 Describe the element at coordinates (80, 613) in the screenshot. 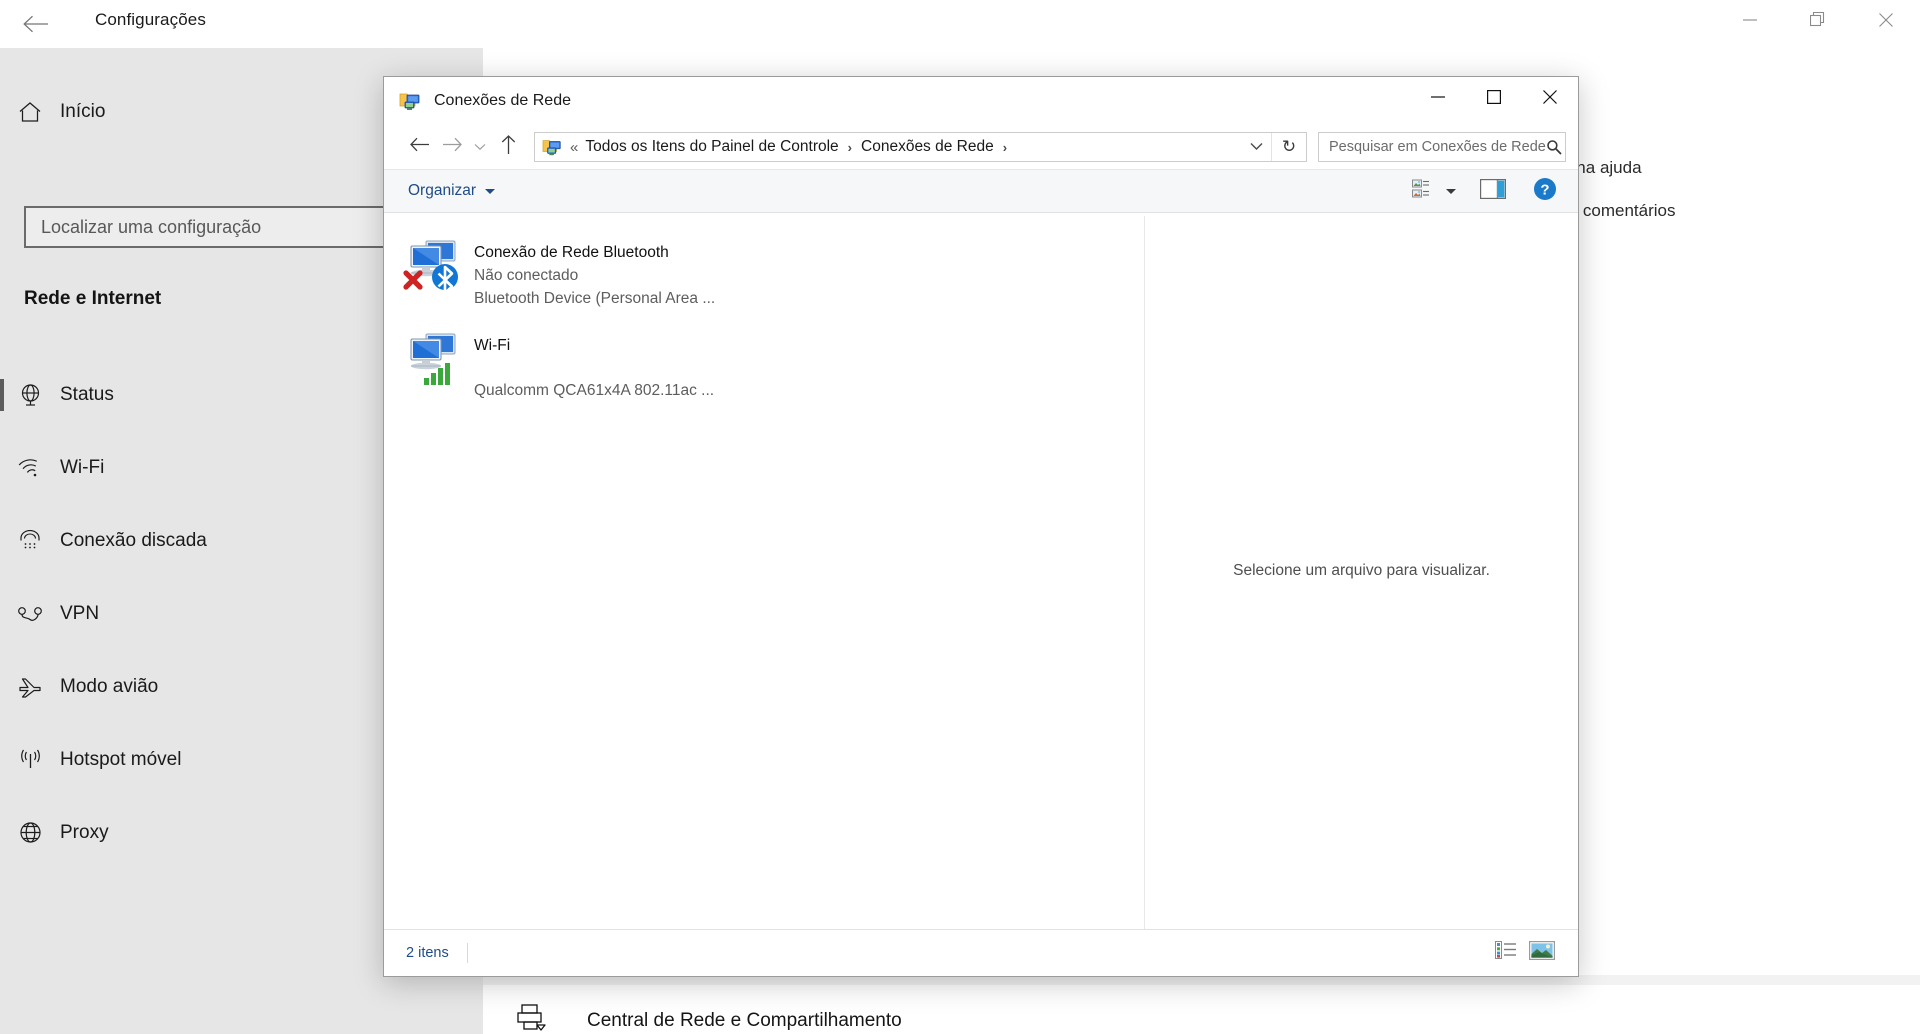

I see `sidebar-item-vpn-label: VPN` at that location.